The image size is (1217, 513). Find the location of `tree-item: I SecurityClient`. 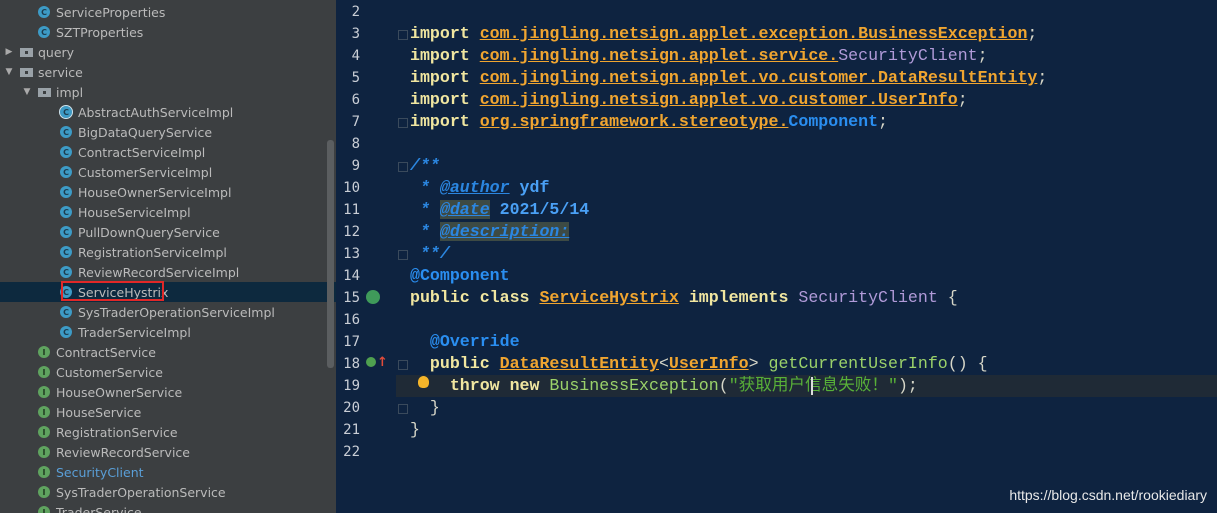

tree-item: I SecurityClient is located at coordinates (168, 472).